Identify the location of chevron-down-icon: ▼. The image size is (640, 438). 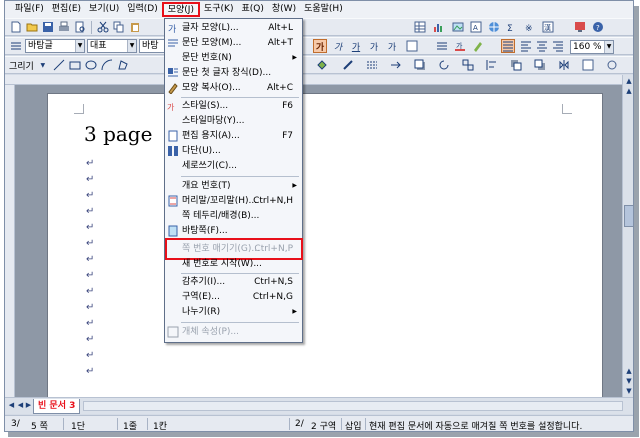
(43, 65).